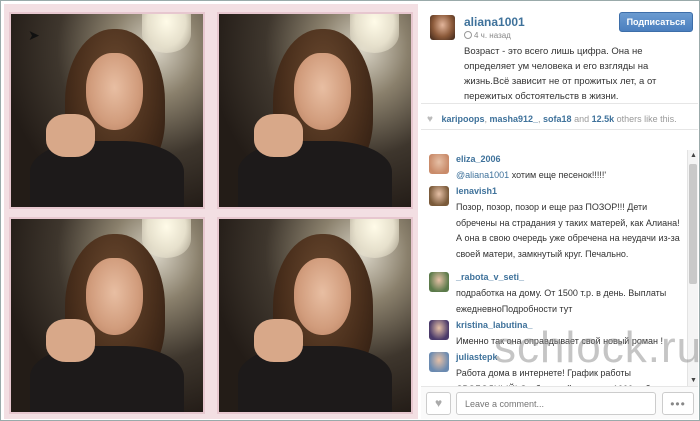 The image size is (700, 421). Describe the element at coordinates (693, 224) in the screenshot. I see `scroll-thumb` at that location.